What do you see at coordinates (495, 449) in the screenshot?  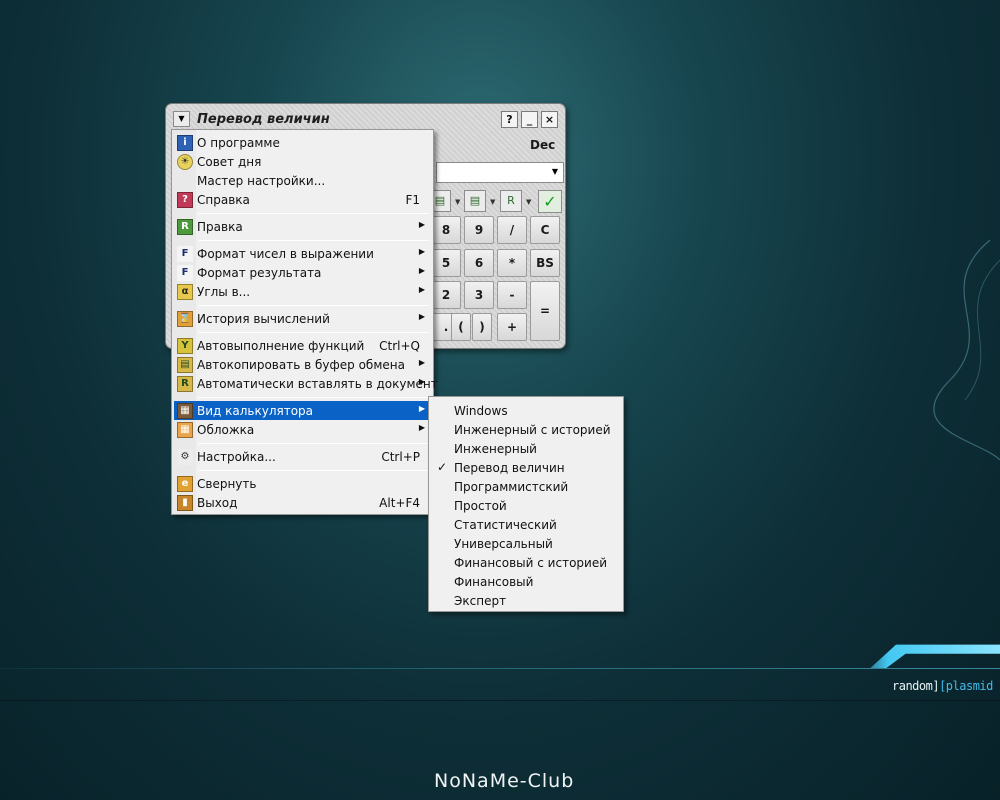 I see `submenu-item-label: Инженерный` at bounding box center [495, 449].